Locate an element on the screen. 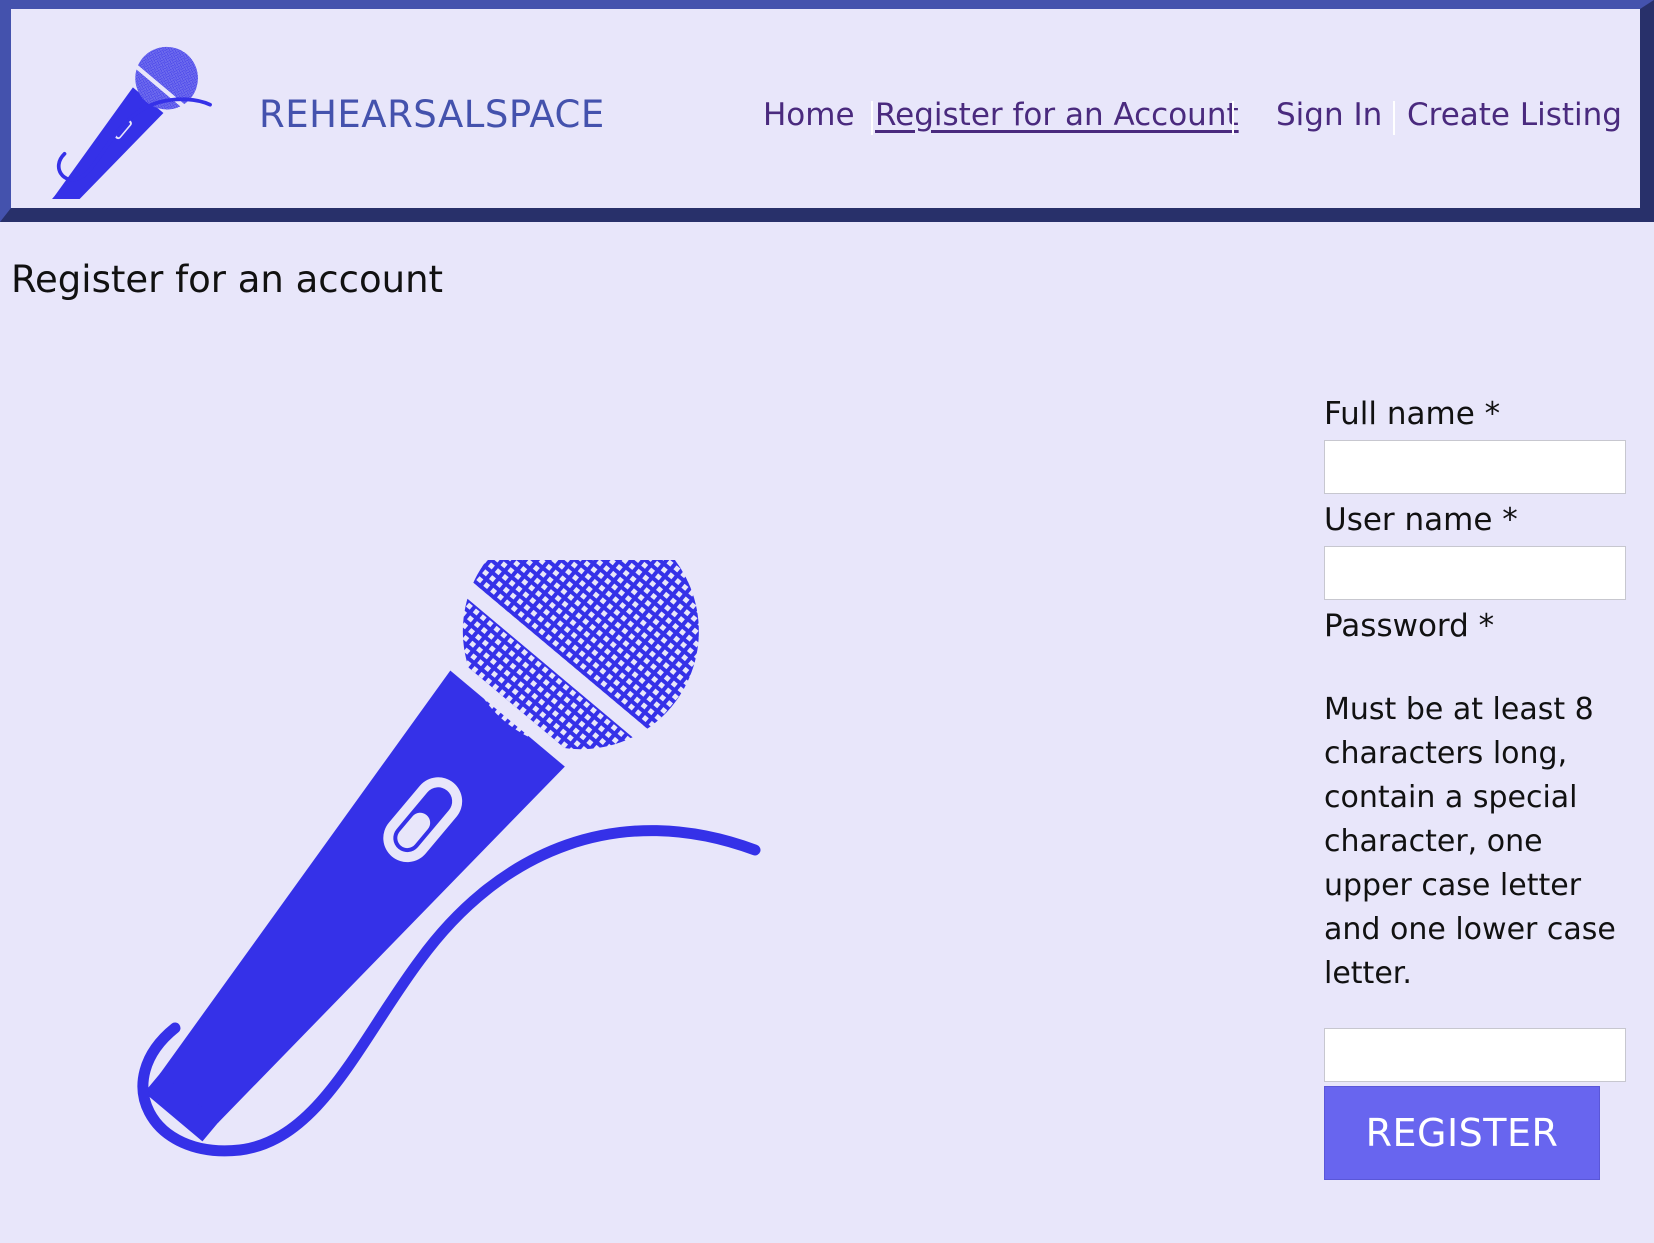 This screenshot has width=1654, height=1243. register-button: REGISTER is located at coordinates (1462, 1133).